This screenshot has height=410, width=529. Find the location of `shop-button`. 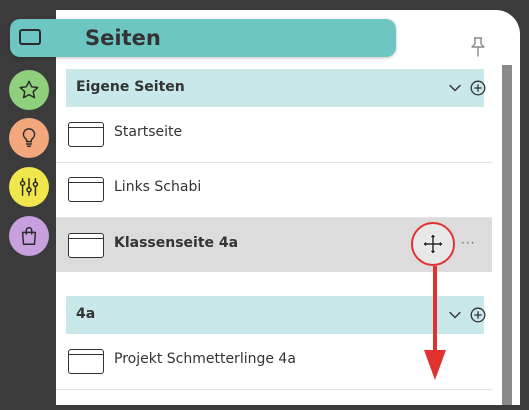

shop-button is located at coordinates (29, 236).